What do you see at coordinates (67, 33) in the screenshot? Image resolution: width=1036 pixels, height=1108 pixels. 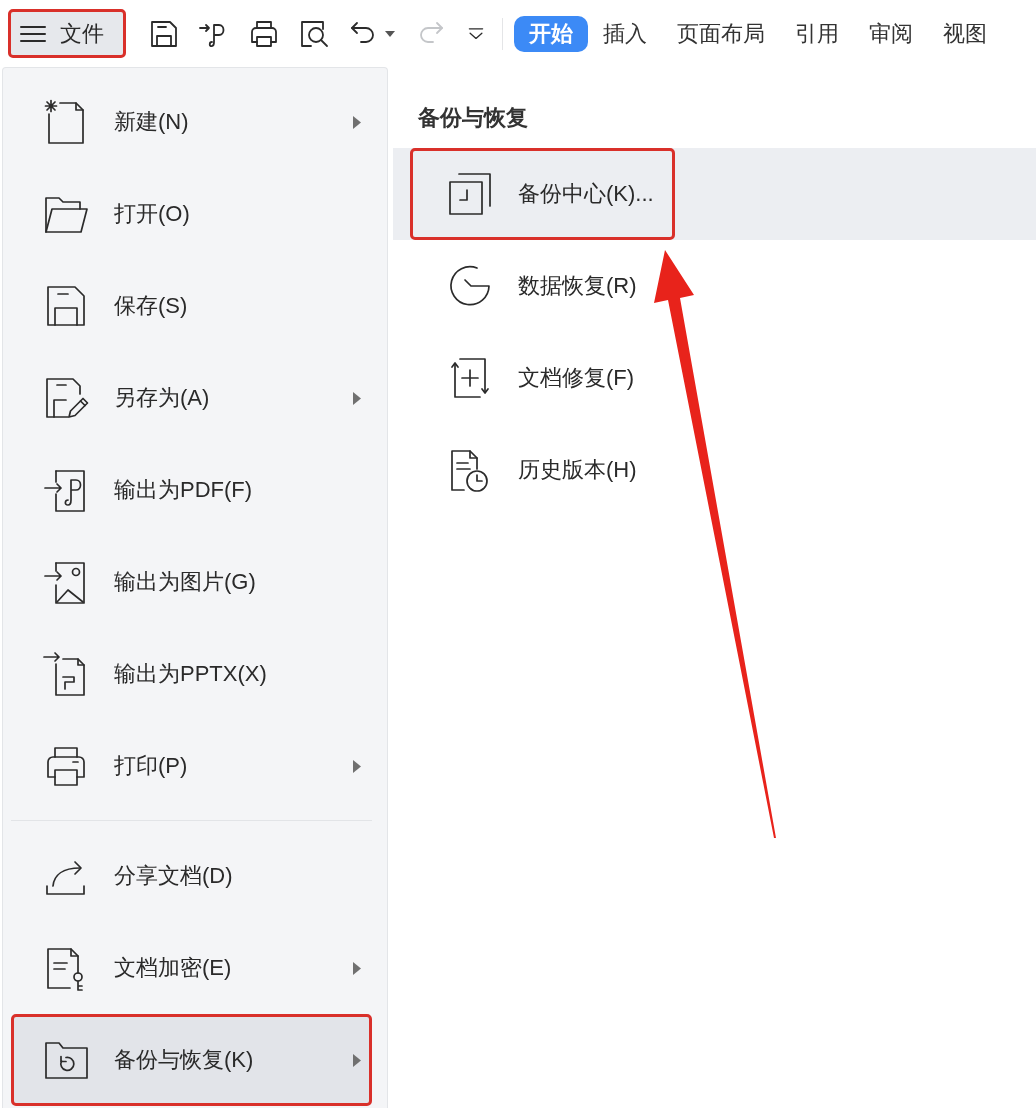 I see `file-button: 文件` at bounding box center [67, 33].